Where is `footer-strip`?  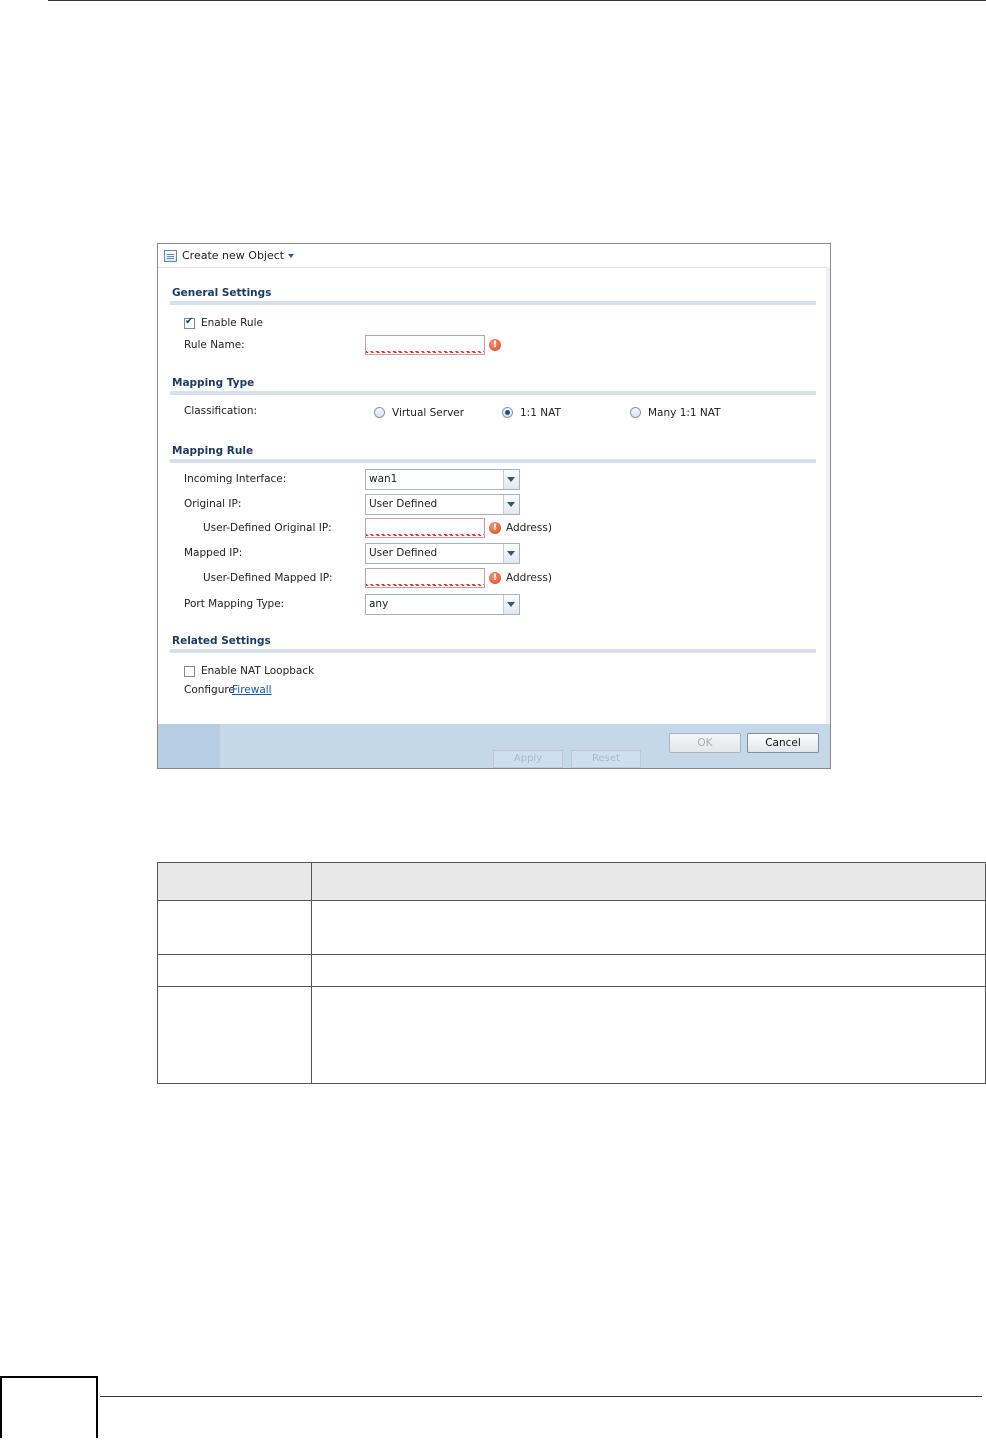
footer-strip is located at coordinates (189, 746).